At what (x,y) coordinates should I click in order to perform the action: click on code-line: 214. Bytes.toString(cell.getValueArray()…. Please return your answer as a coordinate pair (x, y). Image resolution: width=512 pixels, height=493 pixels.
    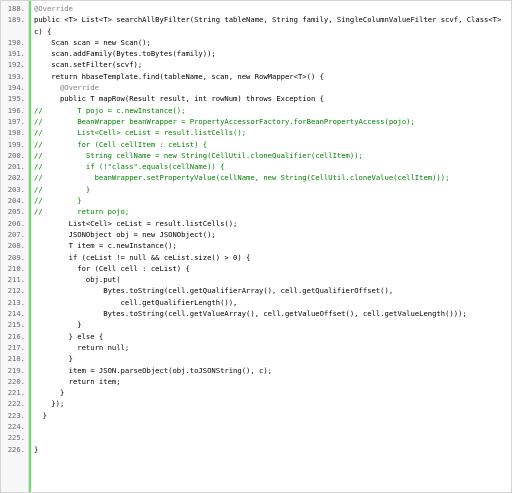
    Looking at the image, I should click on (257, 313).